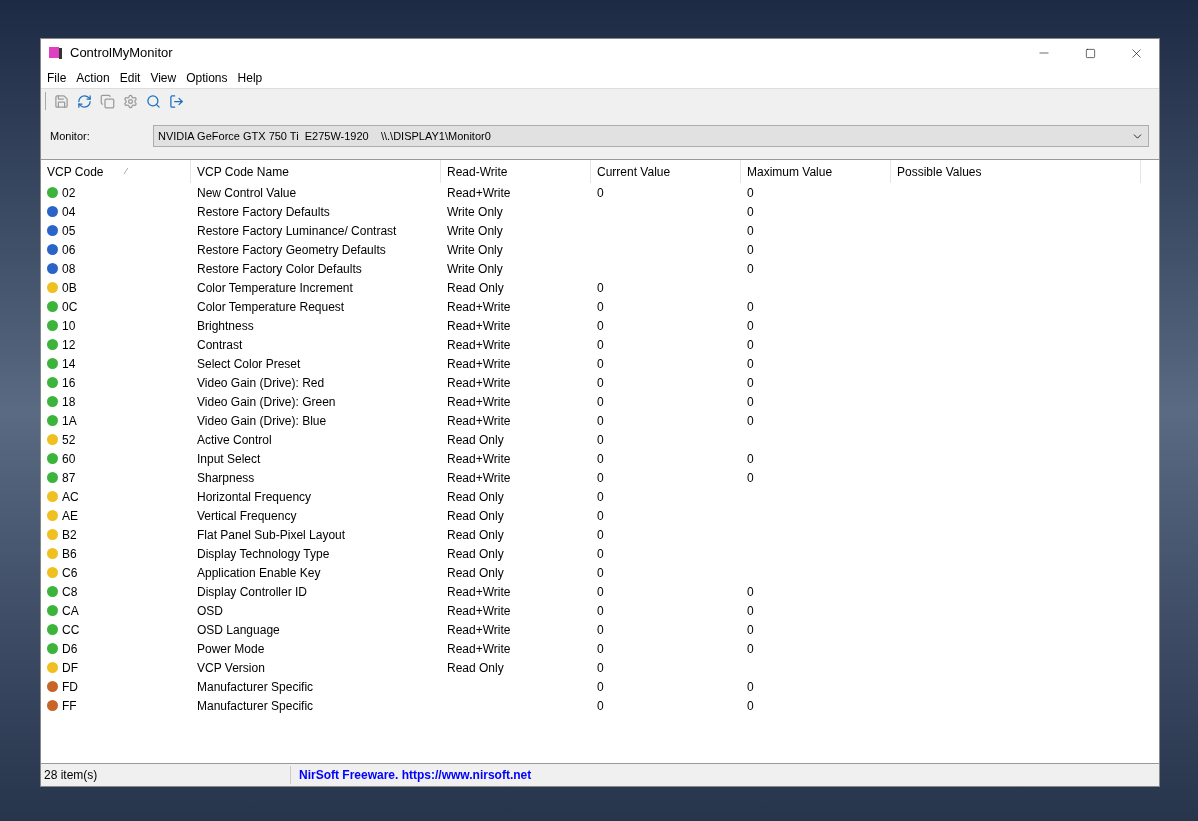 The width and height of the screenshot is (1198, 821). I want to click on table-cell-text: Restore Factory Luminance/ Contrast, so click(297, 231).